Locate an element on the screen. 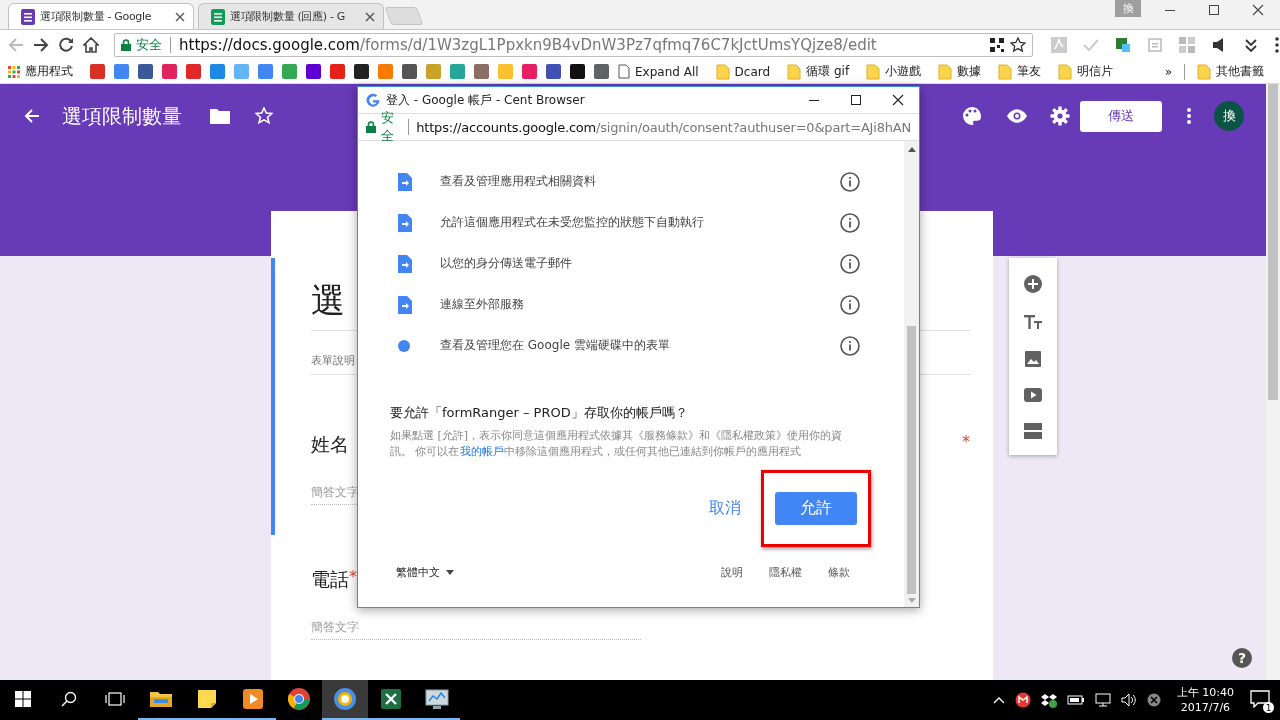 The image size is (1280, 720). play-icon is located at coordinates (253, 699).